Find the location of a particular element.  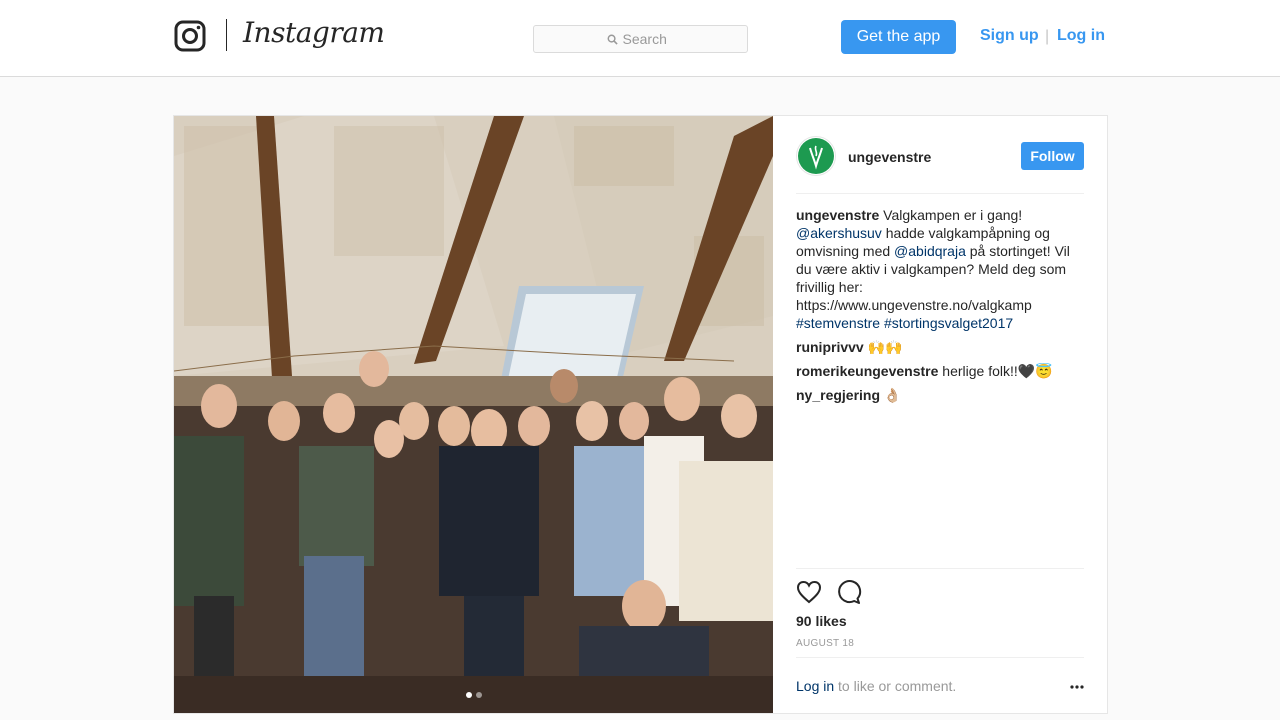

login-prompt-rest: to like or comment. is located at coordinates (895, 686).